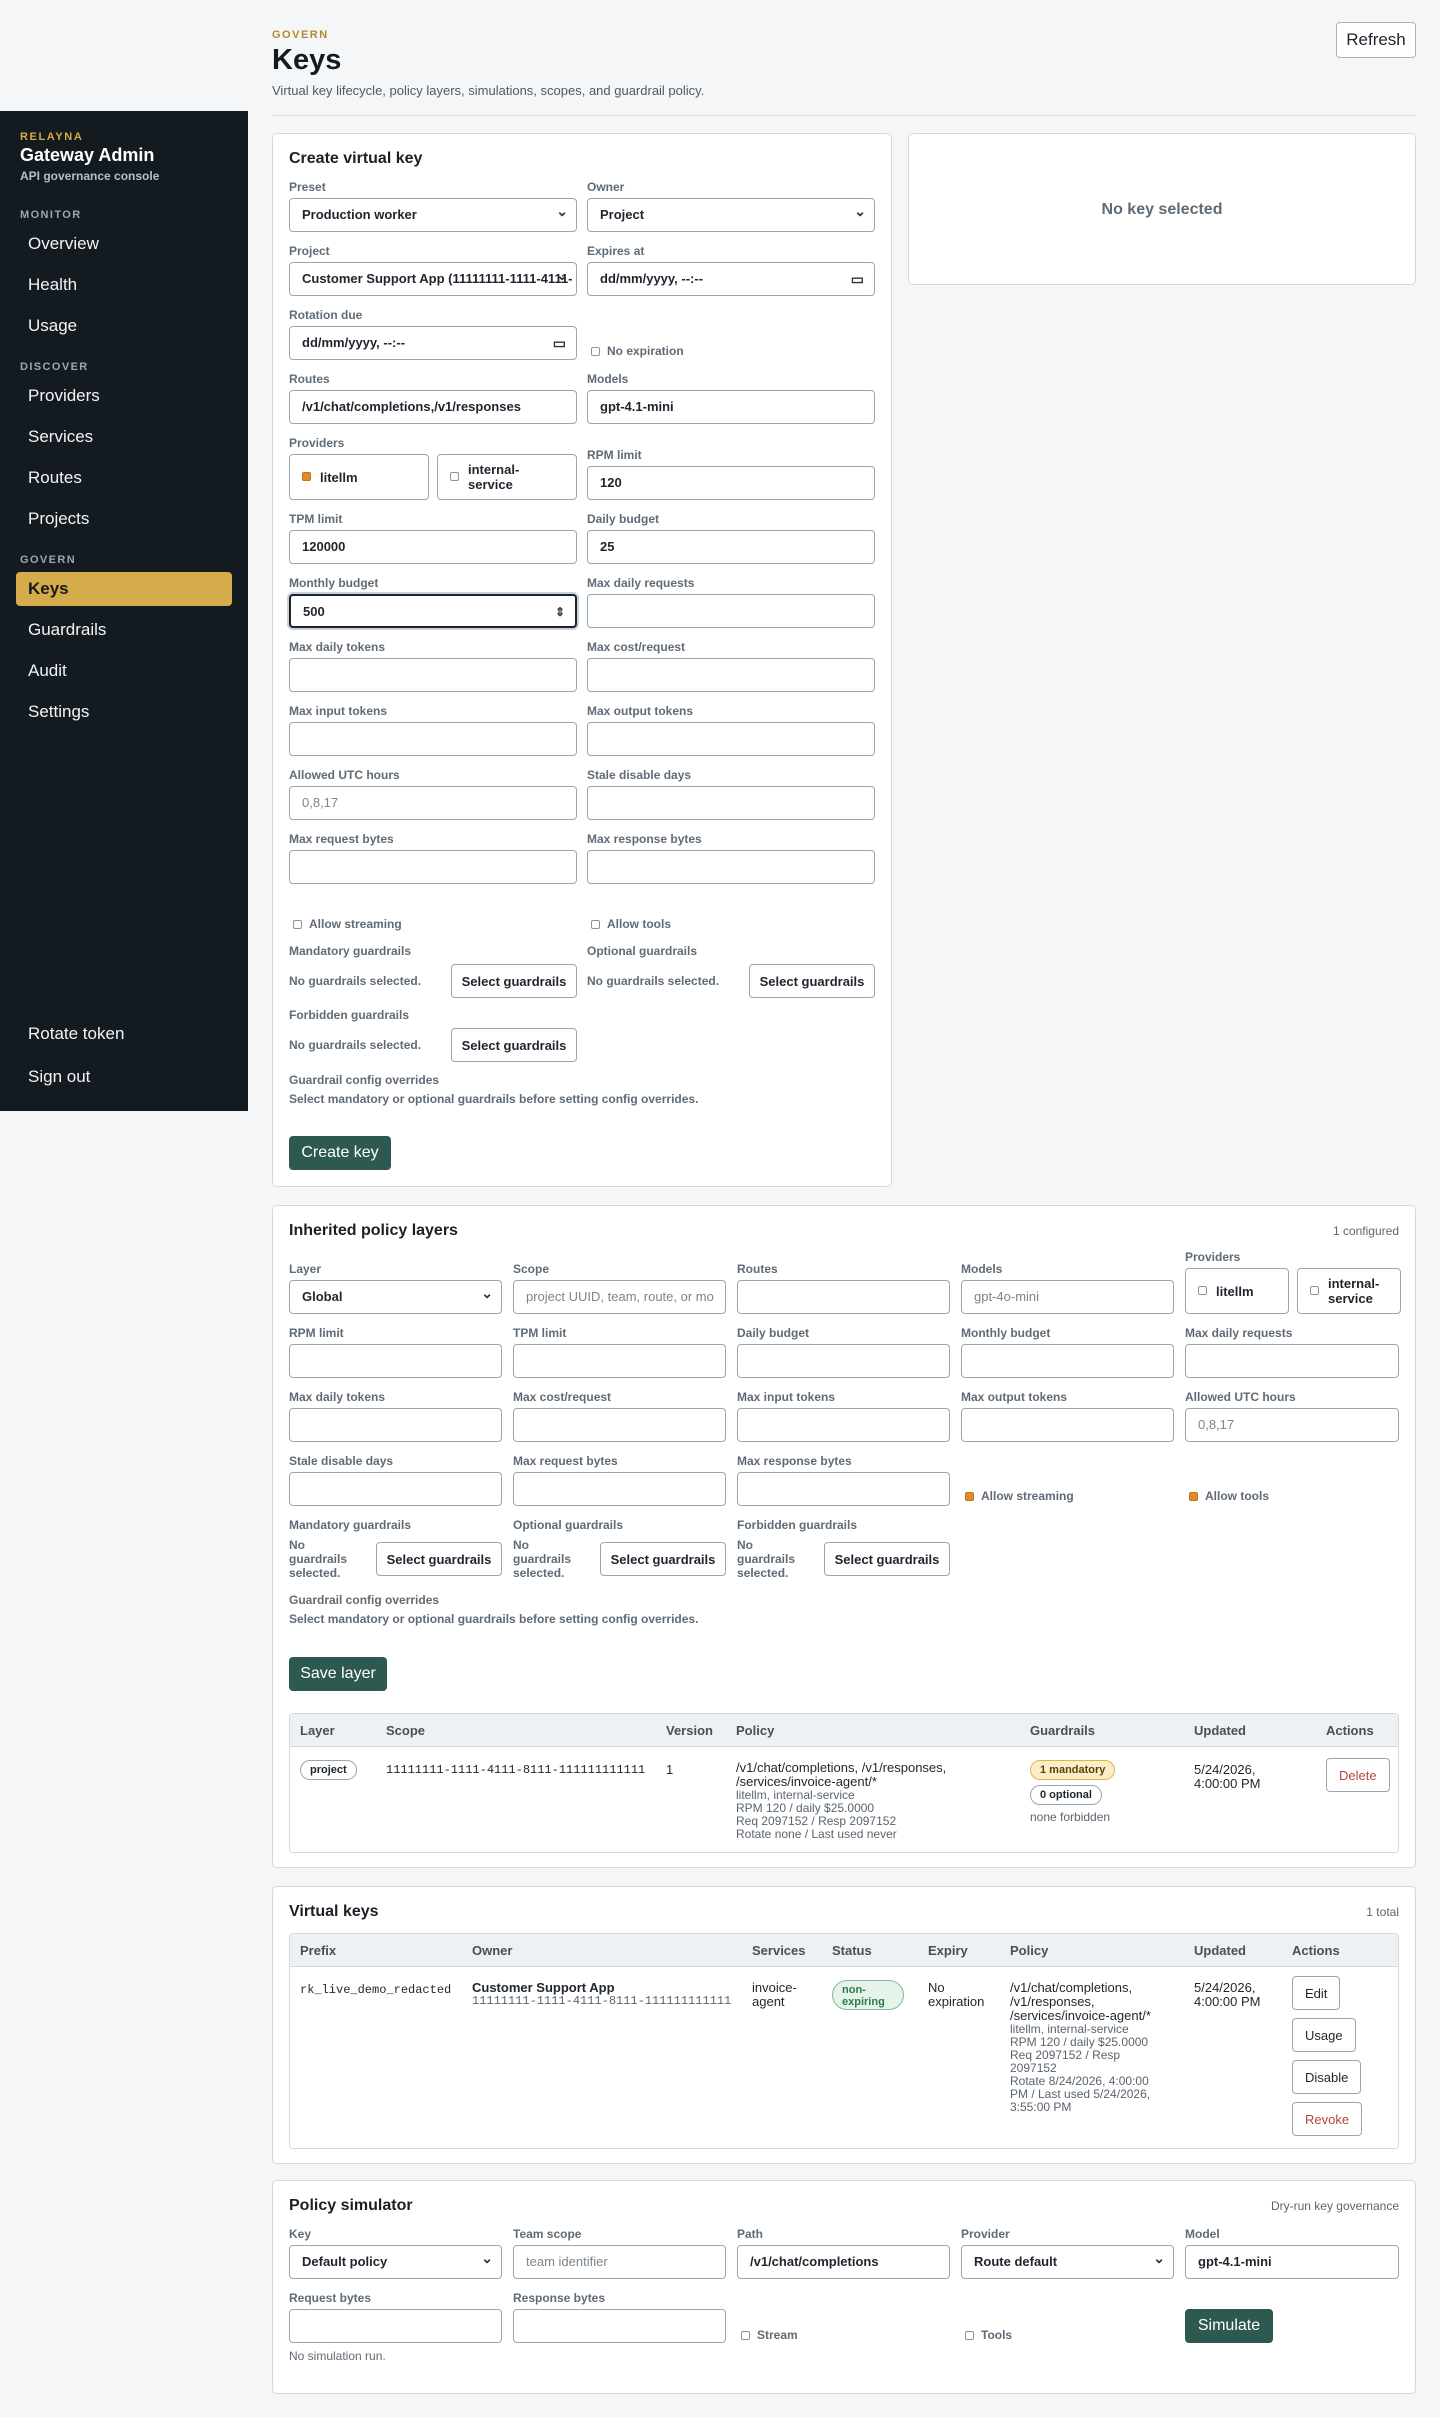 The width and height of the screenshot is (1440, 2417). Describe the element at coordinates (843, 1425) in the screenshot. I see `layer-max-input-input` at that location.